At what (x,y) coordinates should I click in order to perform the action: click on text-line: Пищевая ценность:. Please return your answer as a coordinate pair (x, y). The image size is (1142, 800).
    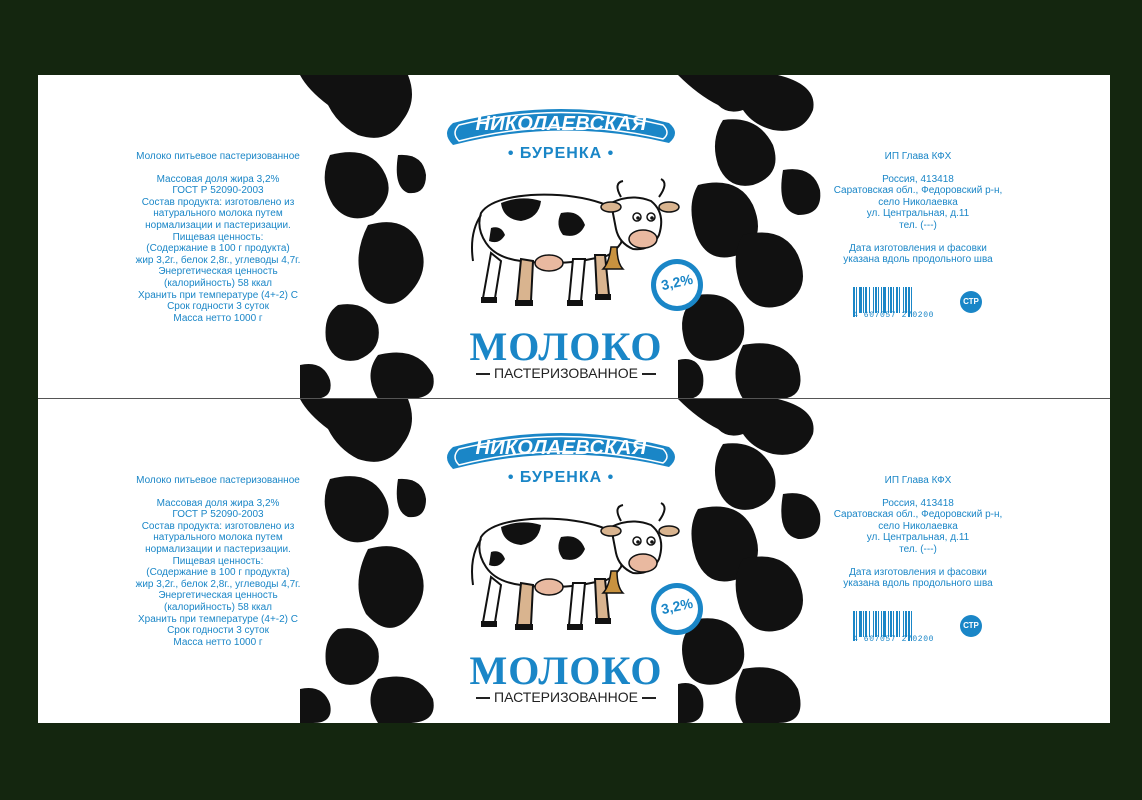
    Looking at the image, I should click on (218, 561).